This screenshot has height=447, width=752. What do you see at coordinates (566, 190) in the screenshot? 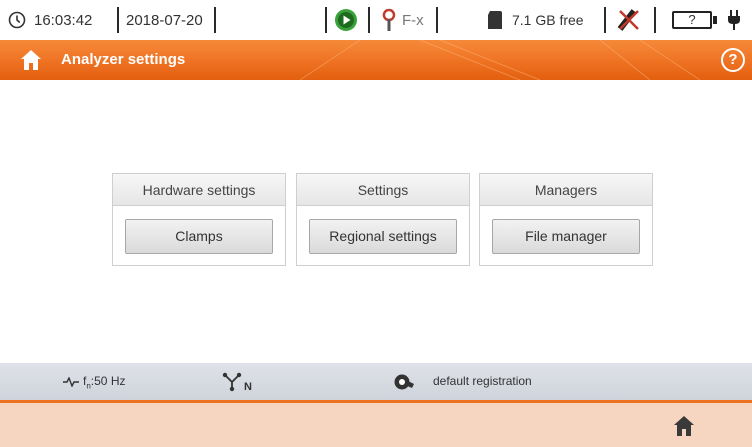
I see `group-header: Managers` at bounding box center [566, 190].